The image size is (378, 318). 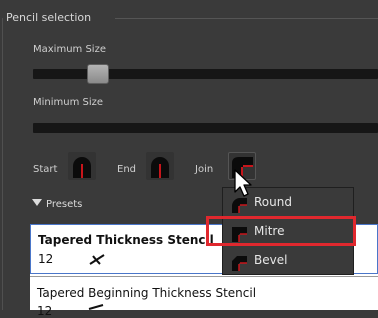 What do you see at coordinates (64, 204) in the screenshot?
I see `presets-label: Presets` at bounding box center [64, 204].